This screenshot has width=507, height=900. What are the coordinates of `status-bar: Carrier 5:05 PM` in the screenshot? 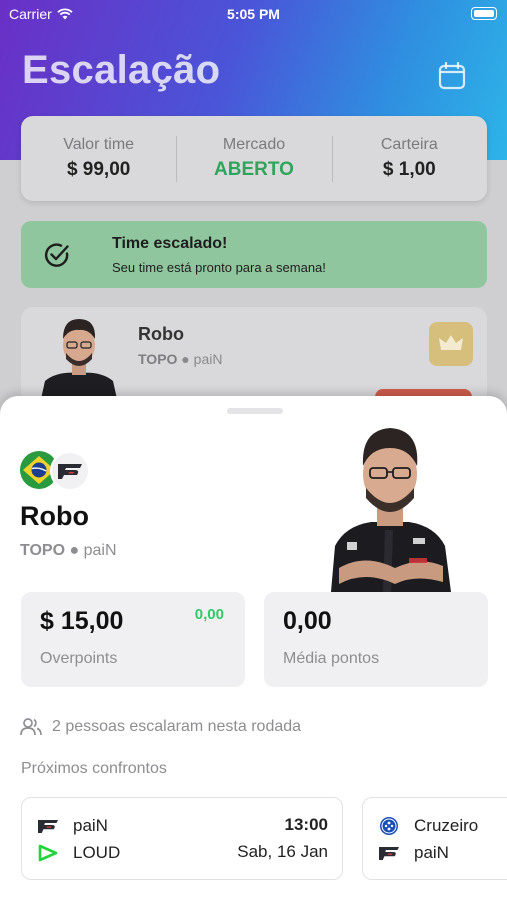 It's located at (253, 14).